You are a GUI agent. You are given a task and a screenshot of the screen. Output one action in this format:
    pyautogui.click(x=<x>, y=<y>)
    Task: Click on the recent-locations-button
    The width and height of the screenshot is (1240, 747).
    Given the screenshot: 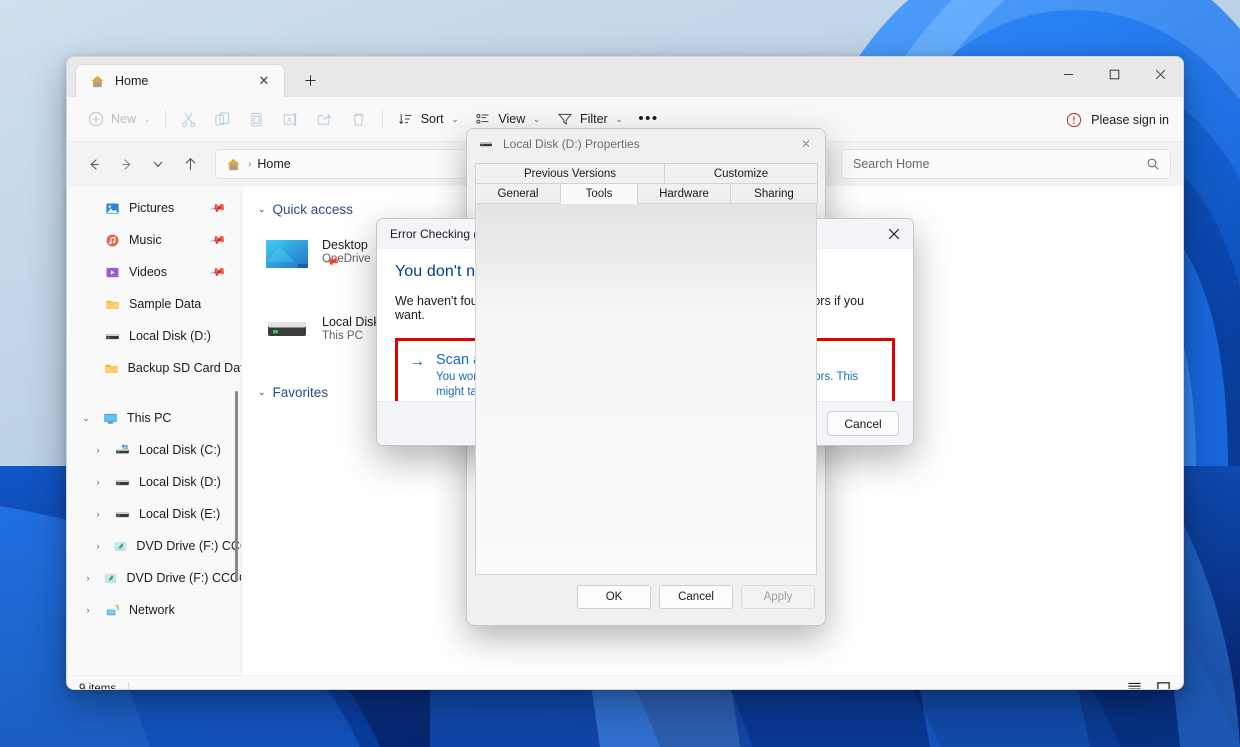 What is the action you would take?
    pyautogui.click(x=158, y=164)
    